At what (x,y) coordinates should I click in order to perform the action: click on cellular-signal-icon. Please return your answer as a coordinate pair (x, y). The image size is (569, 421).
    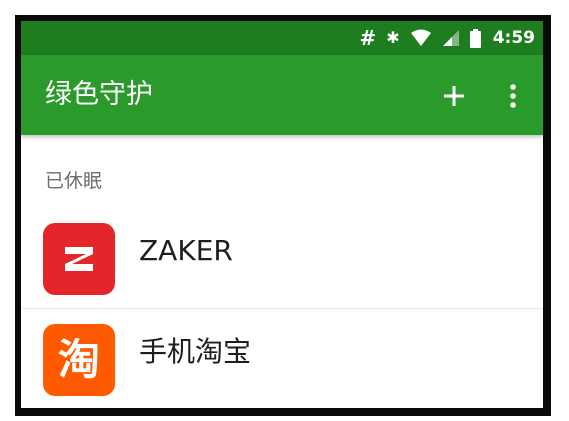
    Looking at the image, I should click on (450, 38).